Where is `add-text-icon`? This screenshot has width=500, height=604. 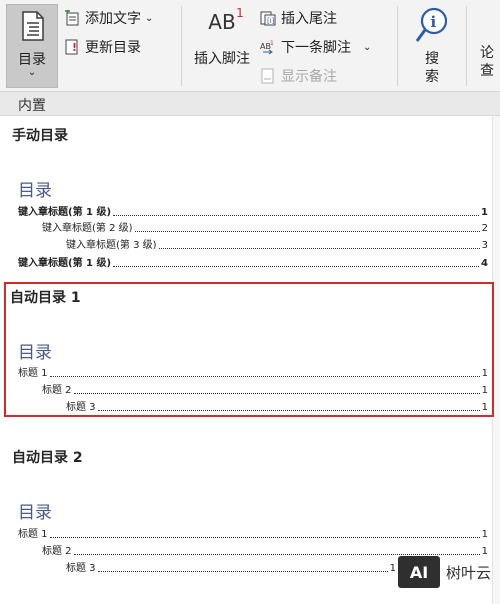
add-text-icon is located at coordinates (72, 18).